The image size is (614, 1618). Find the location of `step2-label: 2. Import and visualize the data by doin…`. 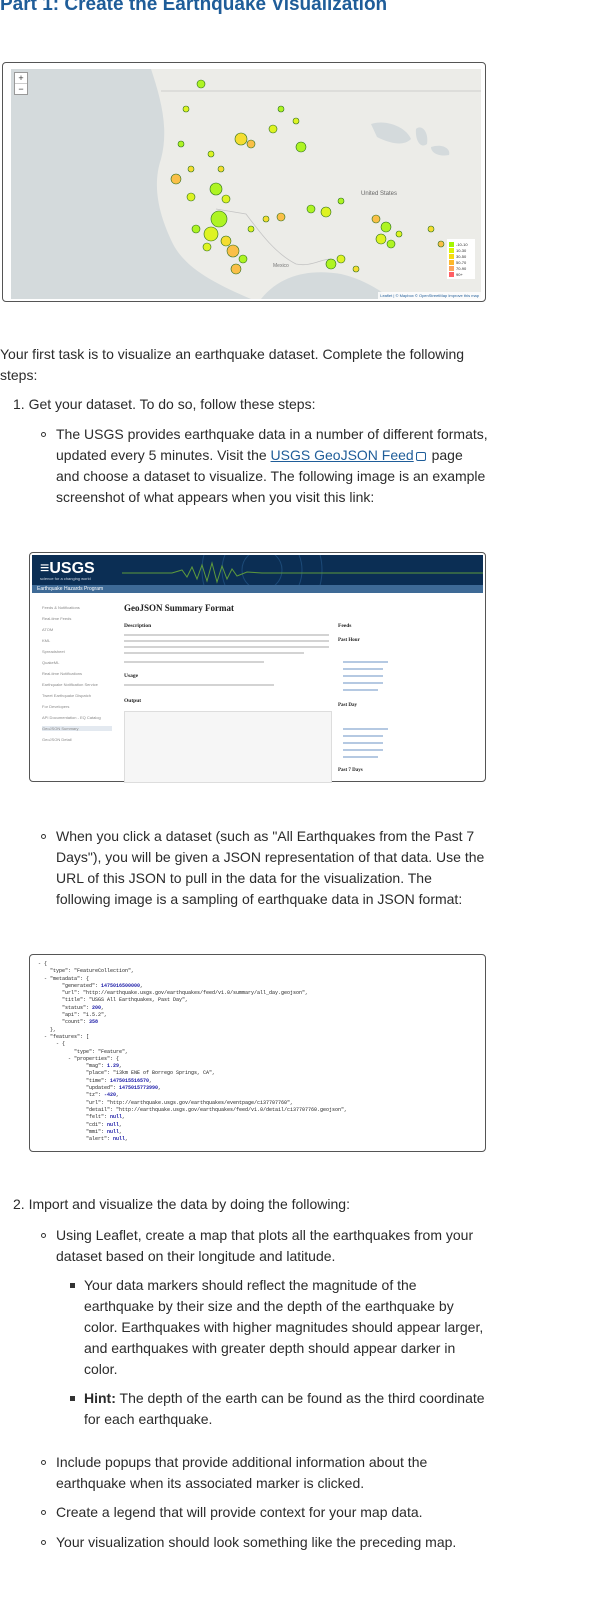

step2-label: 2. Import and visualize the data by doin… is located at coordinates (181, 1204).